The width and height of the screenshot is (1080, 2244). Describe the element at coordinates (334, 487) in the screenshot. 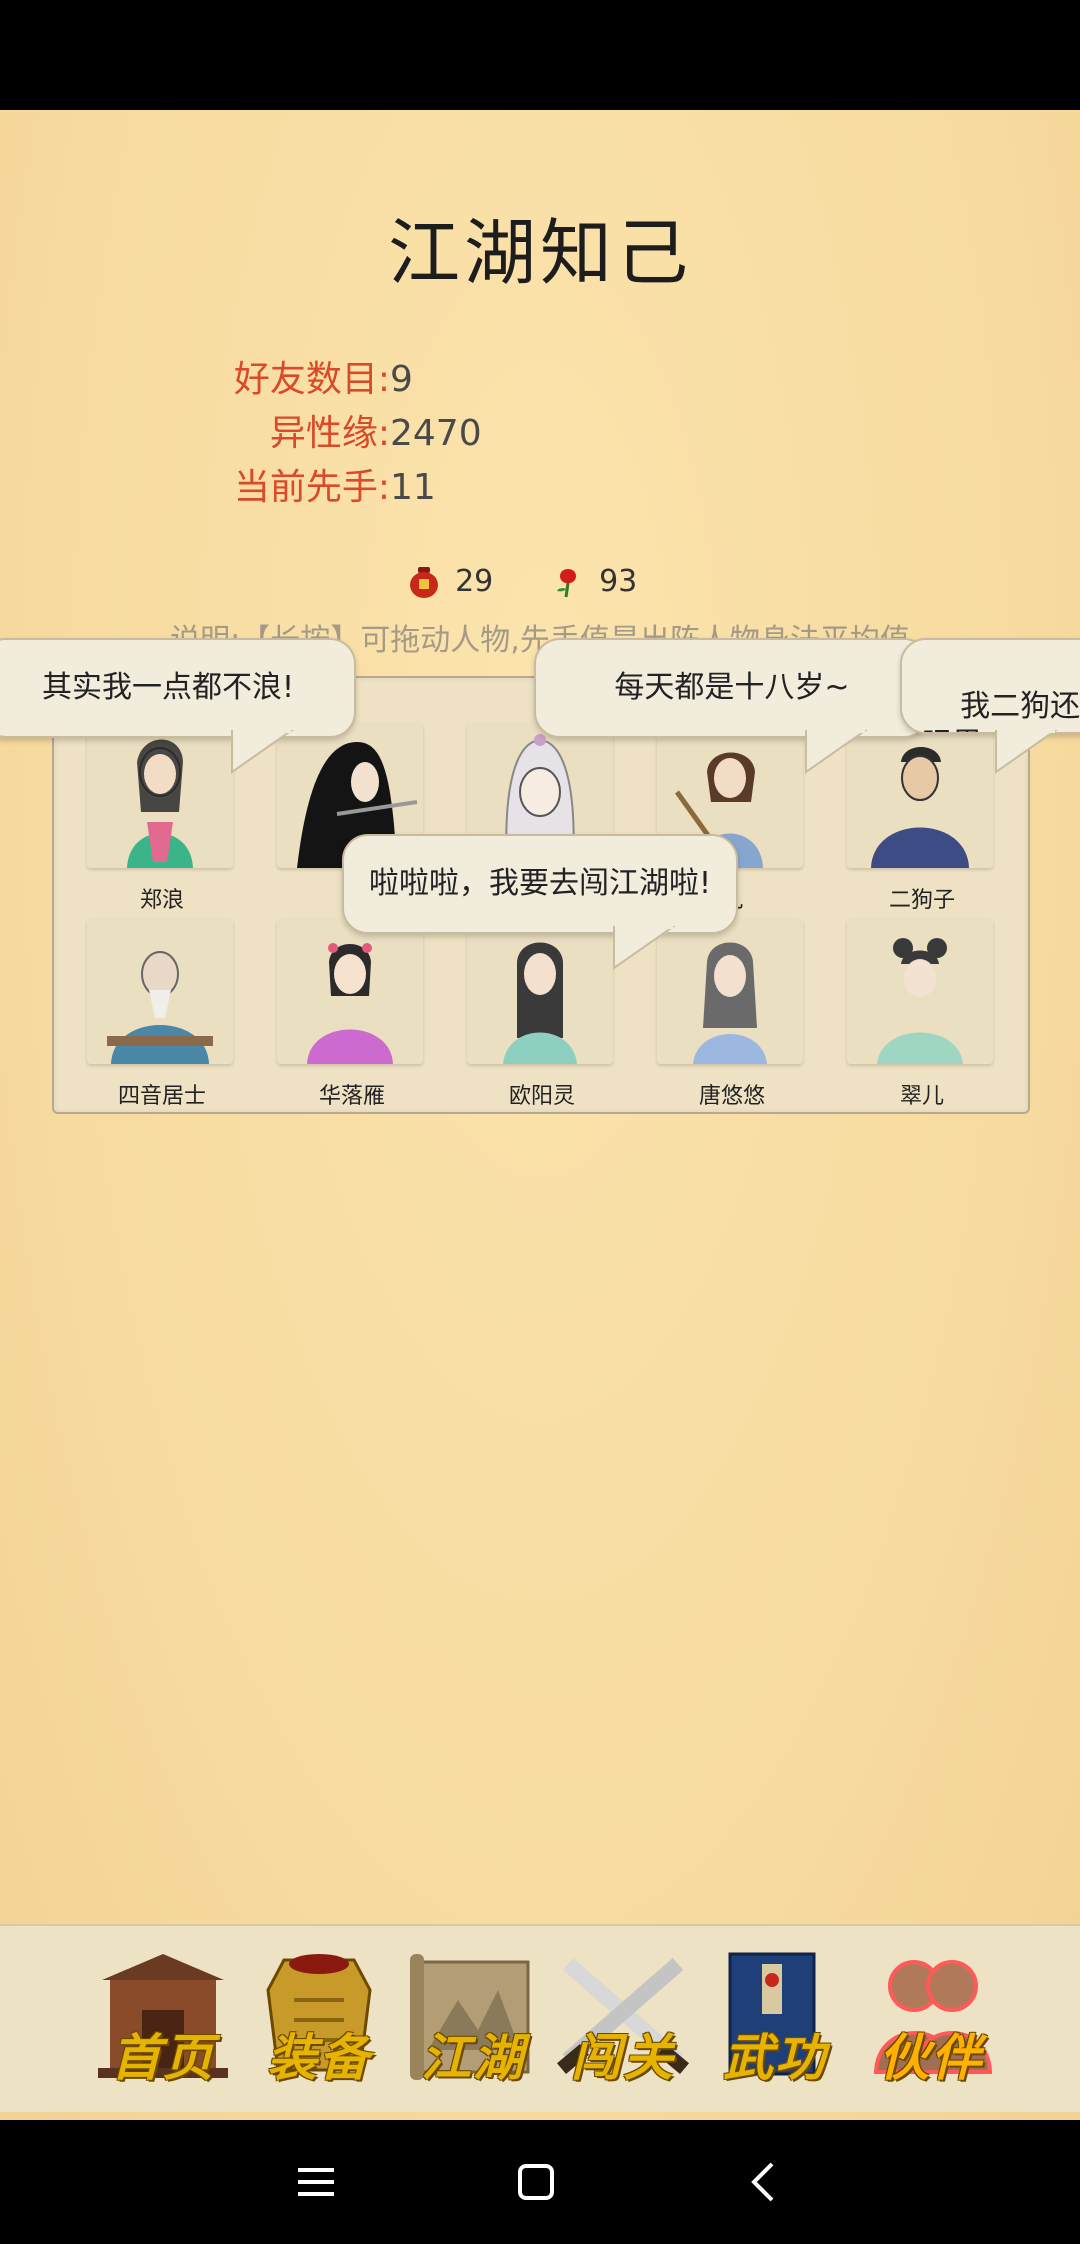

I see `stat-initiative: 当前先手:11` at that location.